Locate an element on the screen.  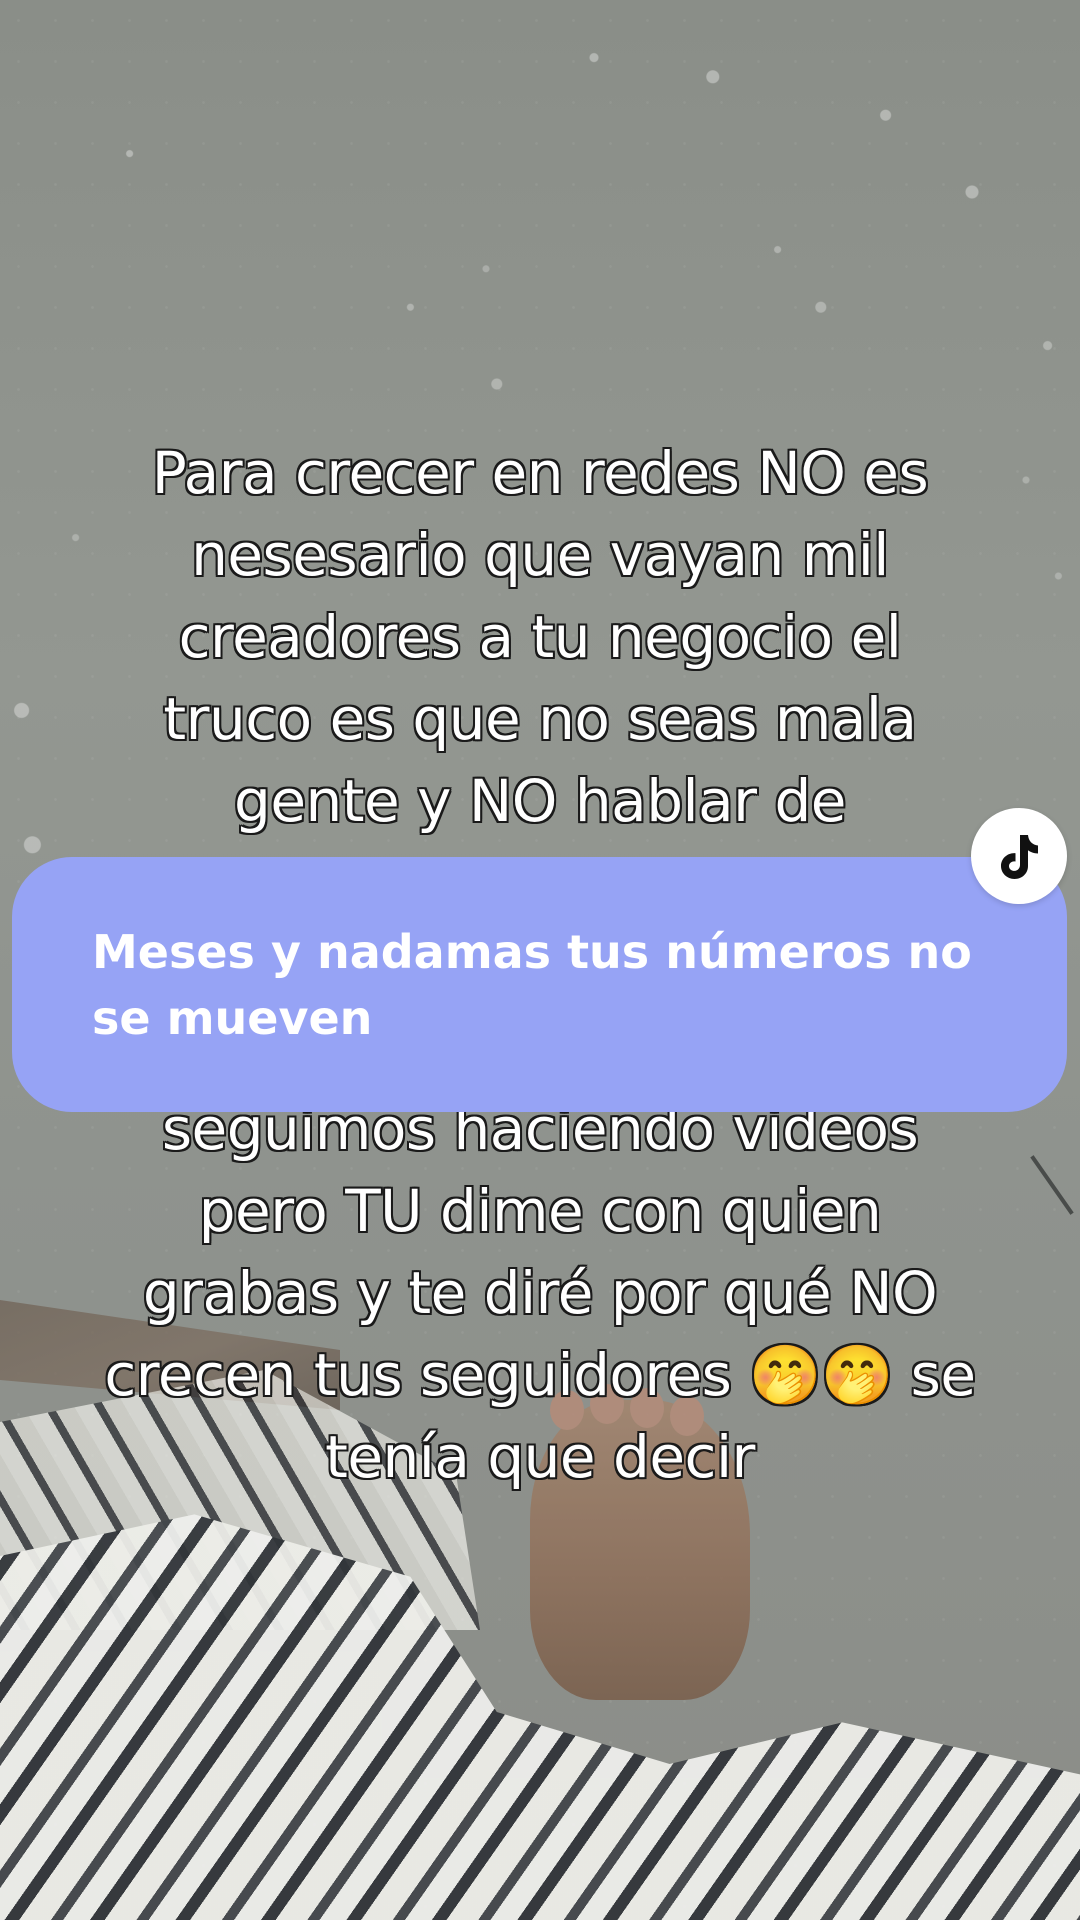
reply-comment-text: Meses y nadamas tus números no se mueven is located at coordinates (544, 985).